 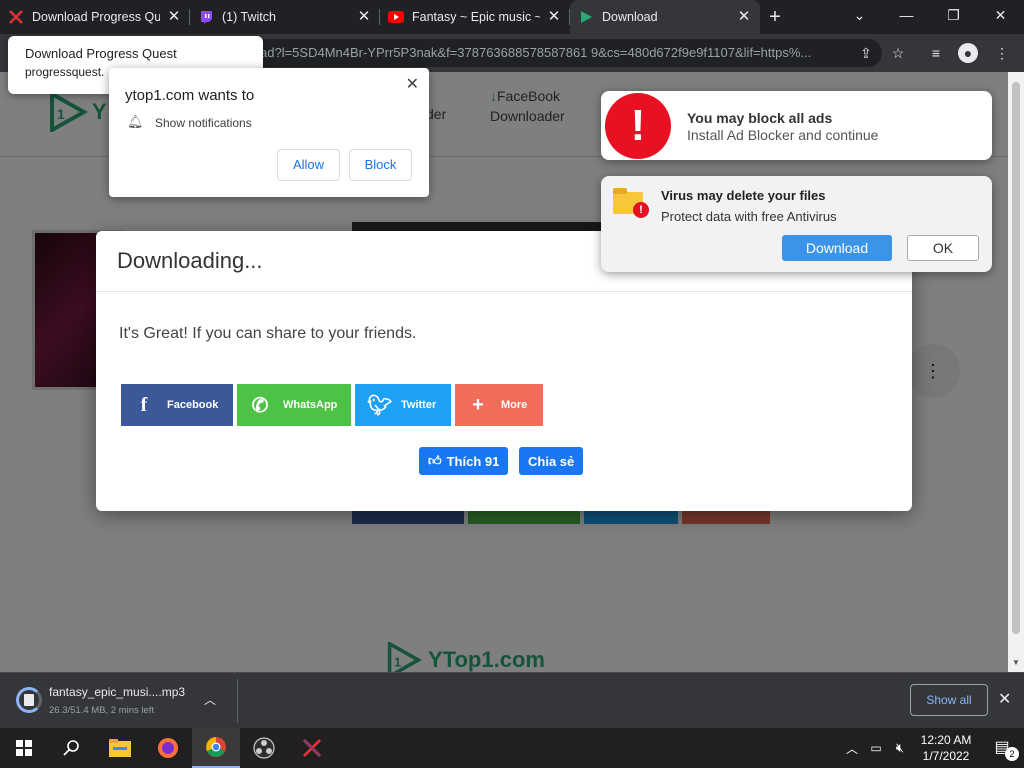 What do you see at coordinates (760, 118) in the screenshot?
I see `ad1-title: You may block all ads` at bounding box center [760, 118].